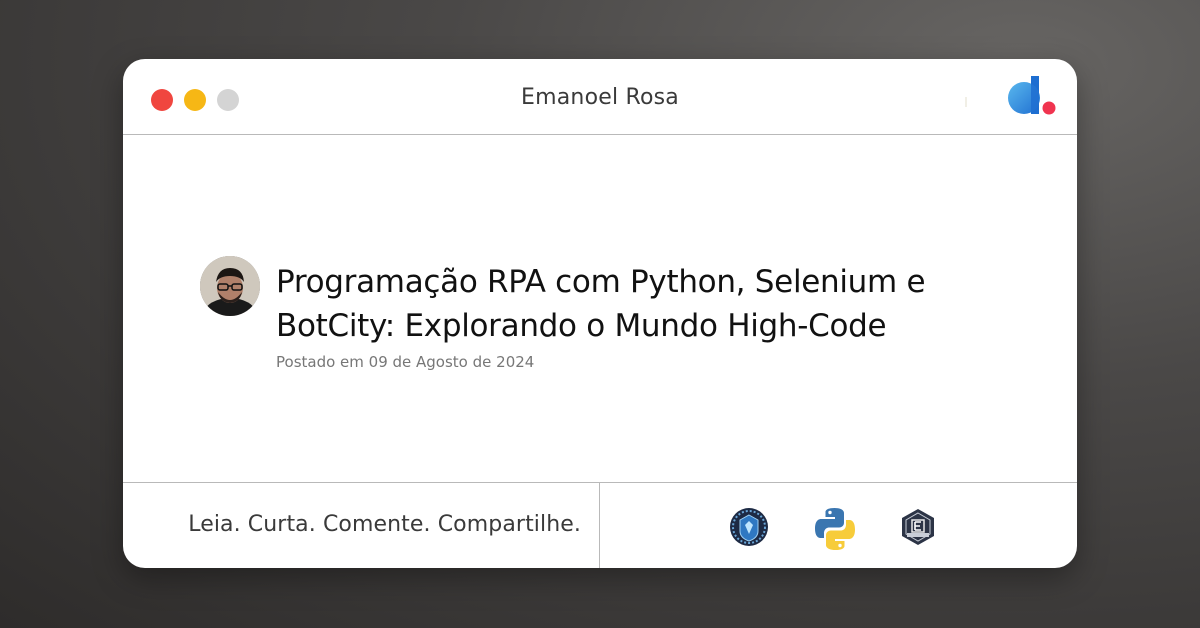 The image size is (1200, 628). I want to click on python-logo-icon, so click(835, 529).